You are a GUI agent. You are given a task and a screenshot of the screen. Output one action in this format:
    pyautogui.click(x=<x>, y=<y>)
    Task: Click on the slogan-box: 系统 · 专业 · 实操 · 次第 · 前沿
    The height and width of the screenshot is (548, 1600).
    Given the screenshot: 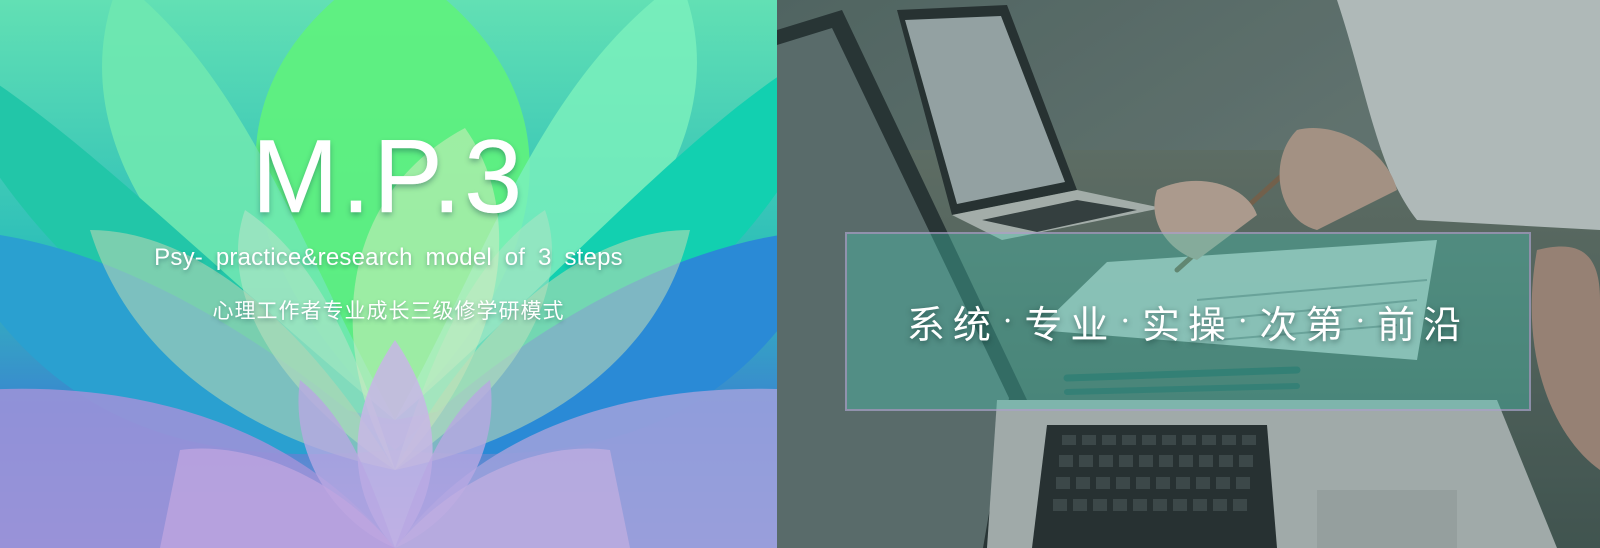 What is the action you would take?
    pyautogui.click(x=1188, y=321)
    